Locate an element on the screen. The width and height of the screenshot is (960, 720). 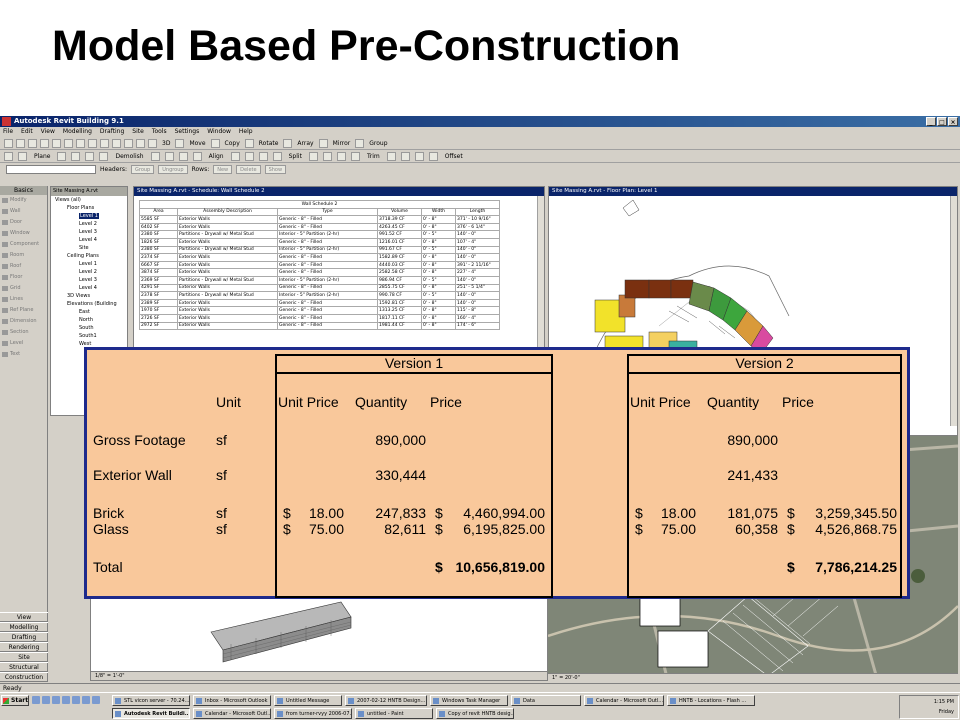
menu-settings: Settings is located at coordinates (187, 132).